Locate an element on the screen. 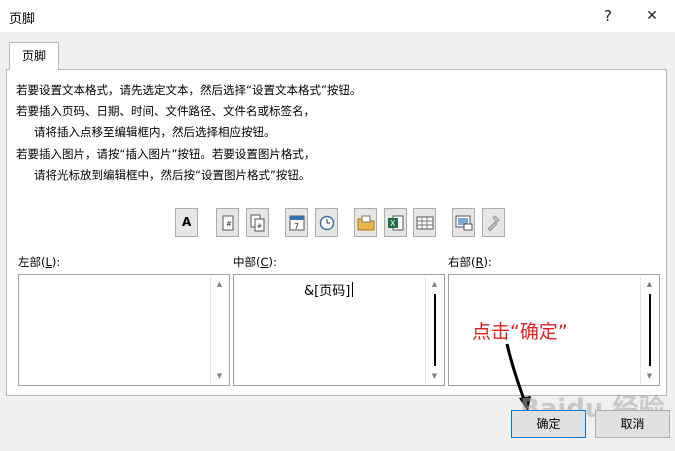 This screenshot has width=675, height=451. insert-toolbar: A # # 7 X is located at coordinates (336, 224).